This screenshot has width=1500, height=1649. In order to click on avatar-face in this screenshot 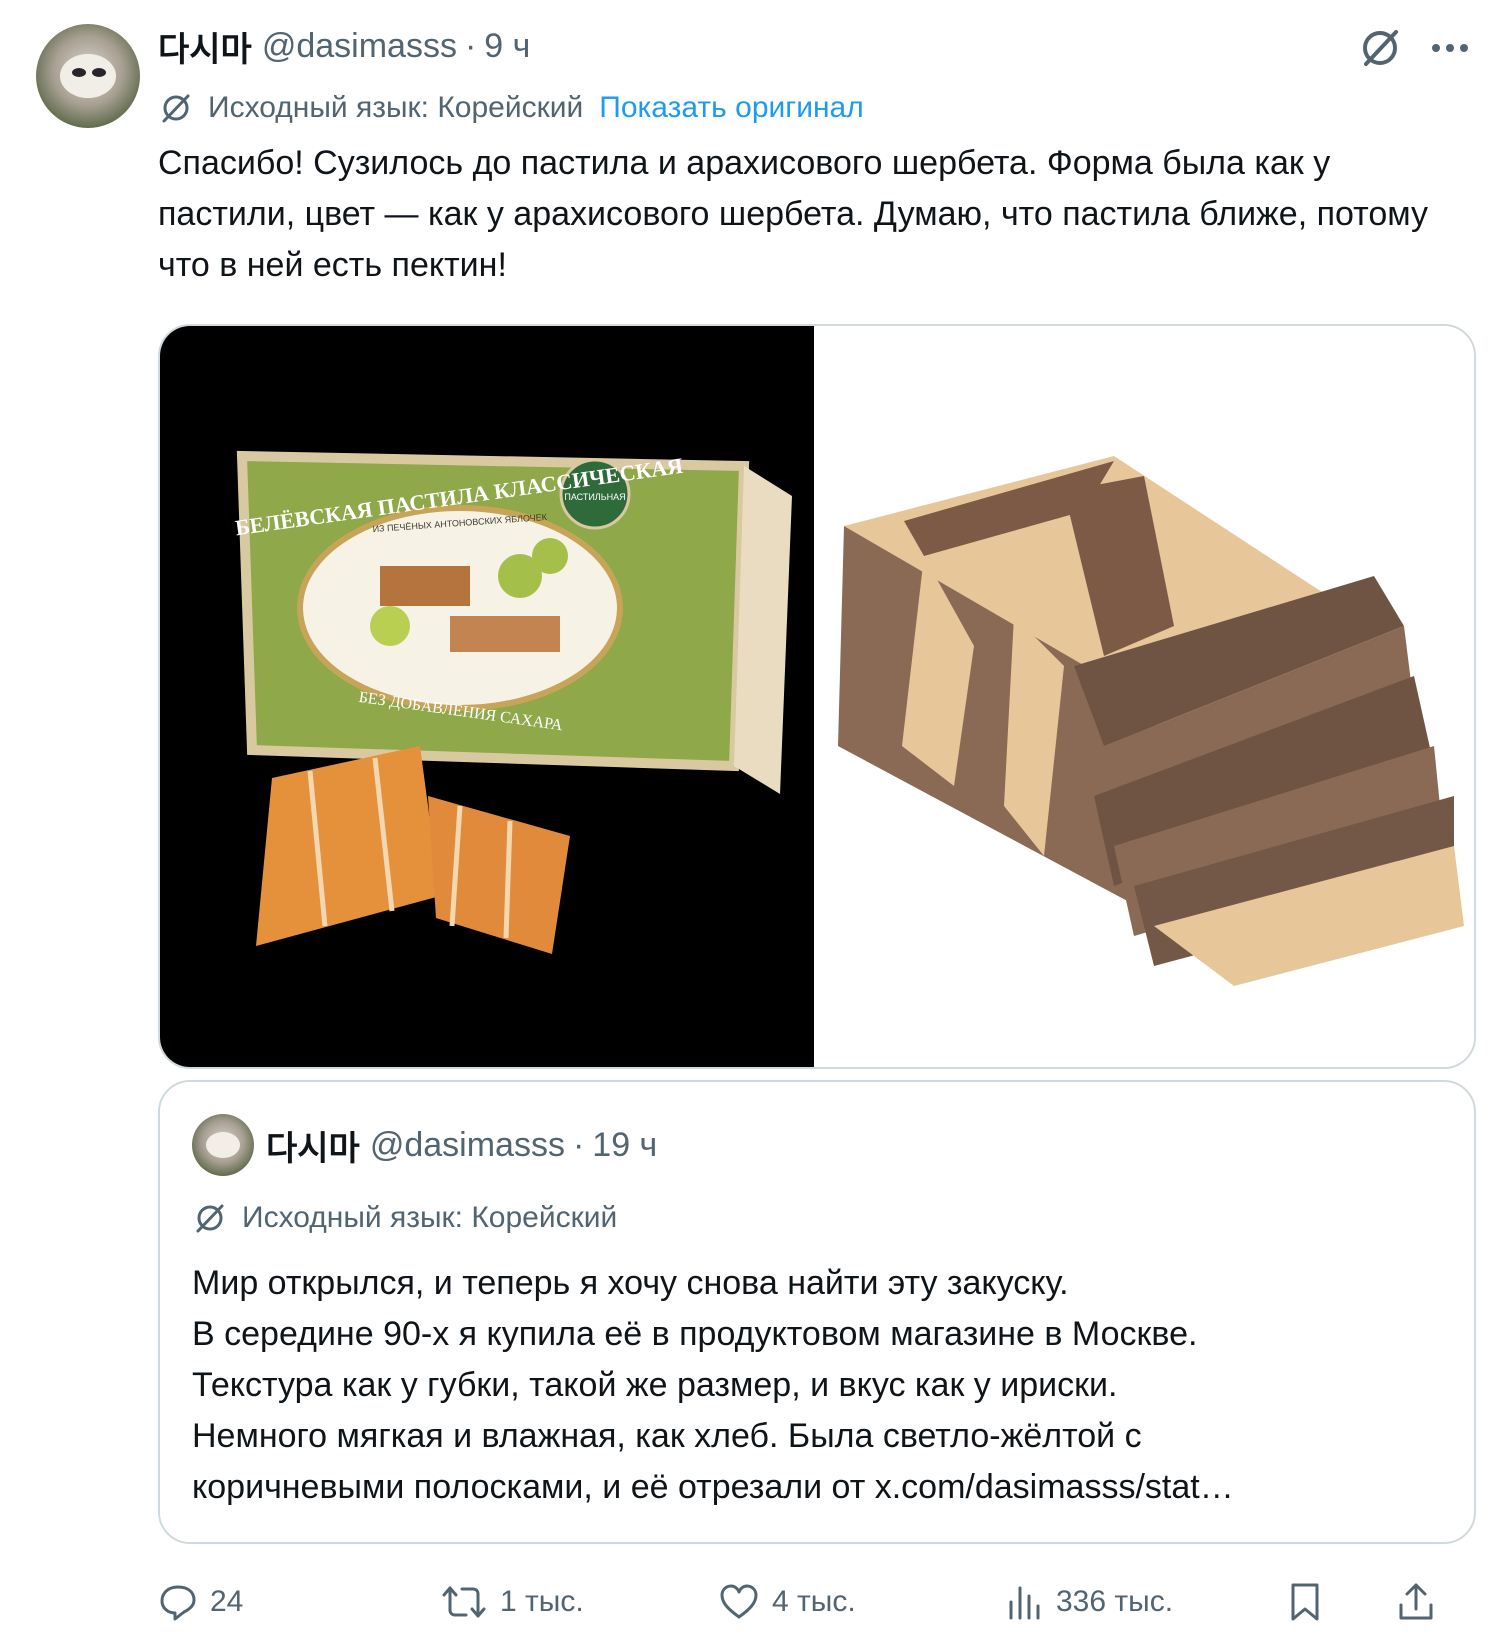, I will do `click(88, 76)`.